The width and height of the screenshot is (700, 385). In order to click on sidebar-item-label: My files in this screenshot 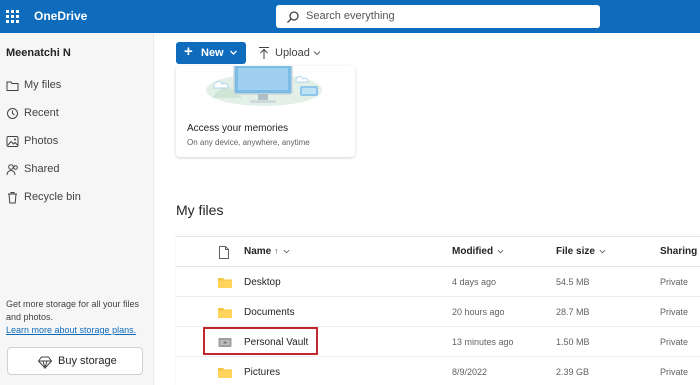, I will do `click(43, 85)`.